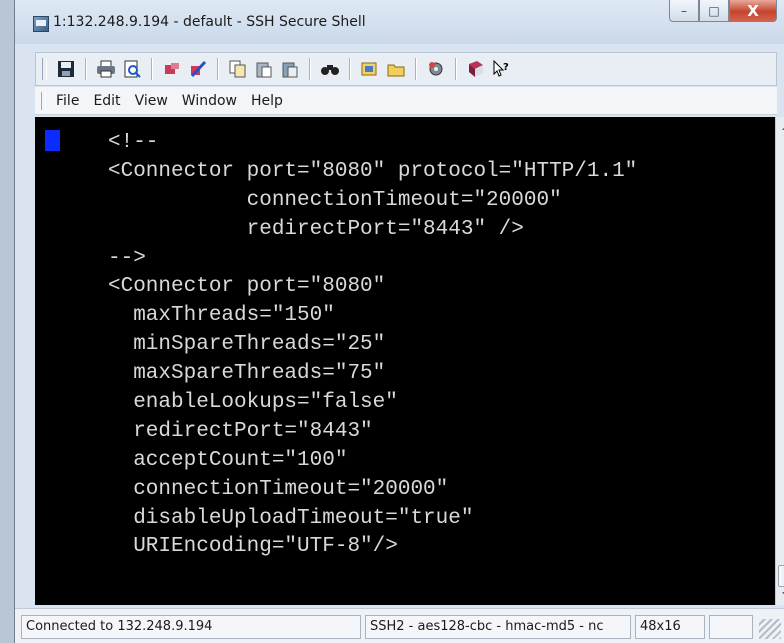 The width and height of the screenshot is (784, 643). Describe the element at coordinates (253, 403) in the screenshot. I see `terminal-line: enableLookups="false"` at that location.